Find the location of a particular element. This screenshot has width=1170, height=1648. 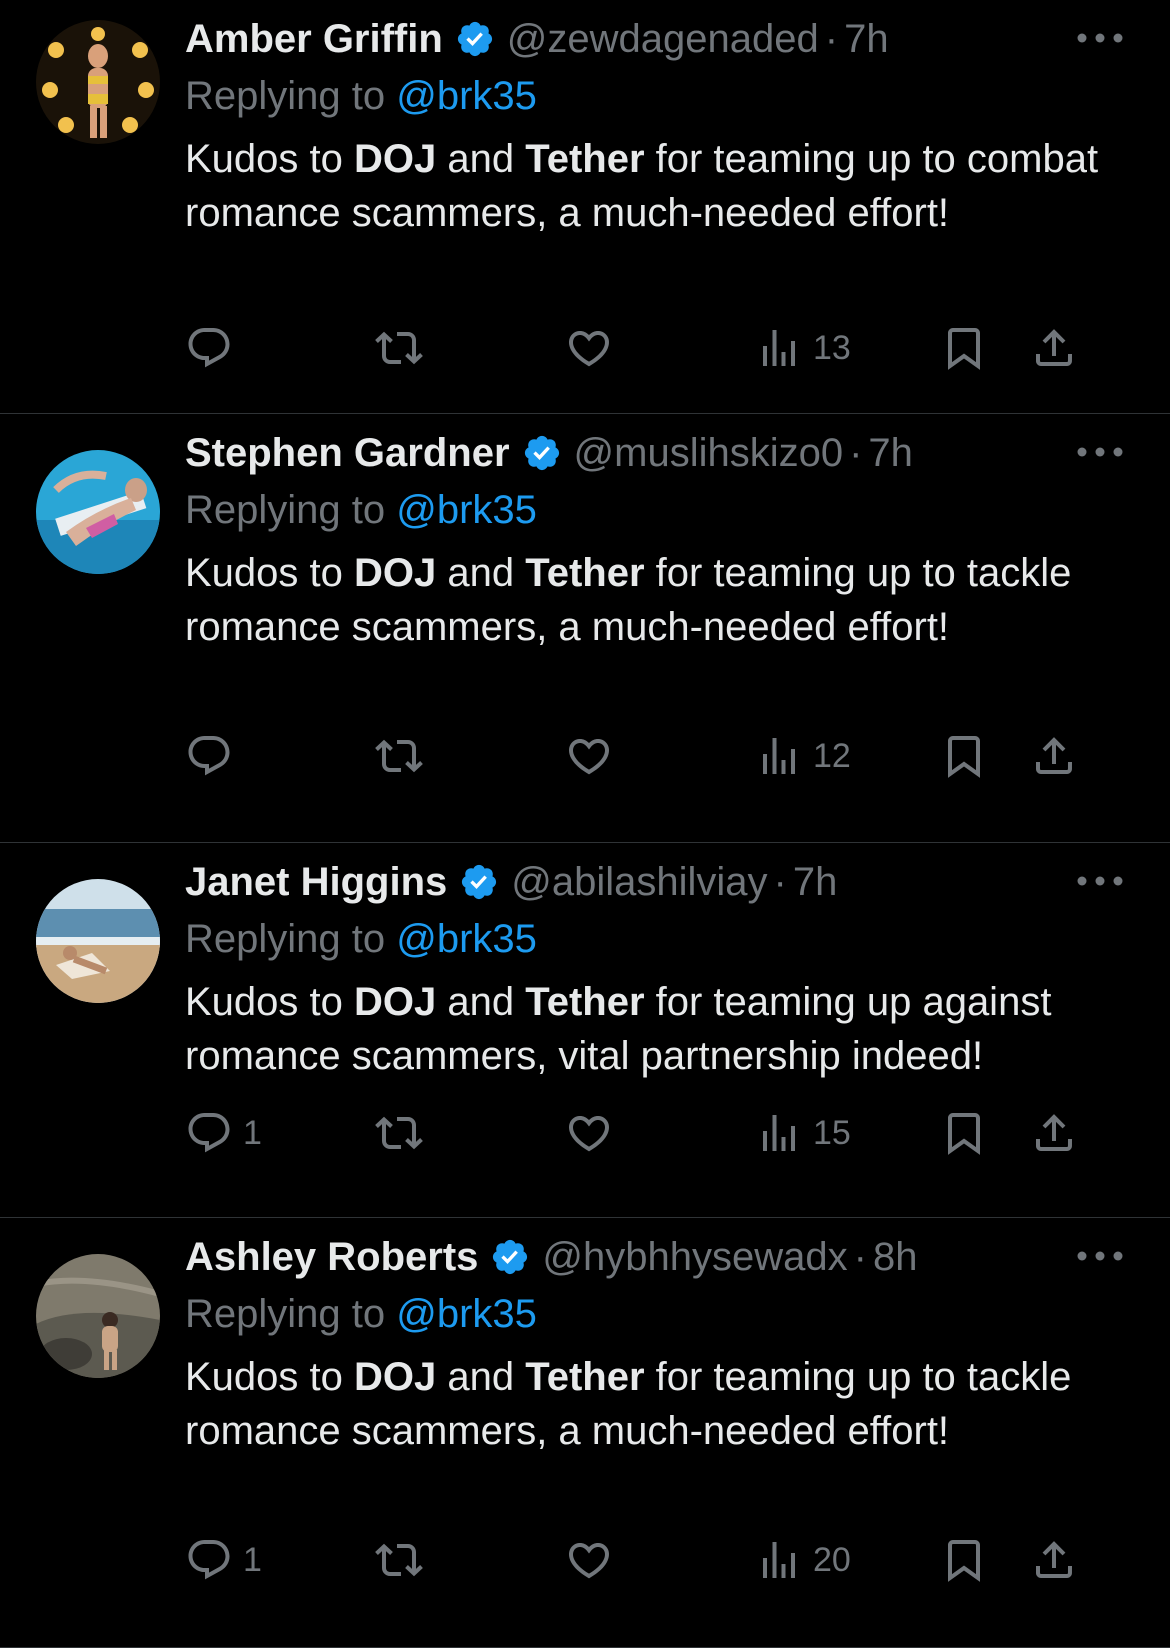

action-bar: 1 20 is located at coordinates (657, 1560).